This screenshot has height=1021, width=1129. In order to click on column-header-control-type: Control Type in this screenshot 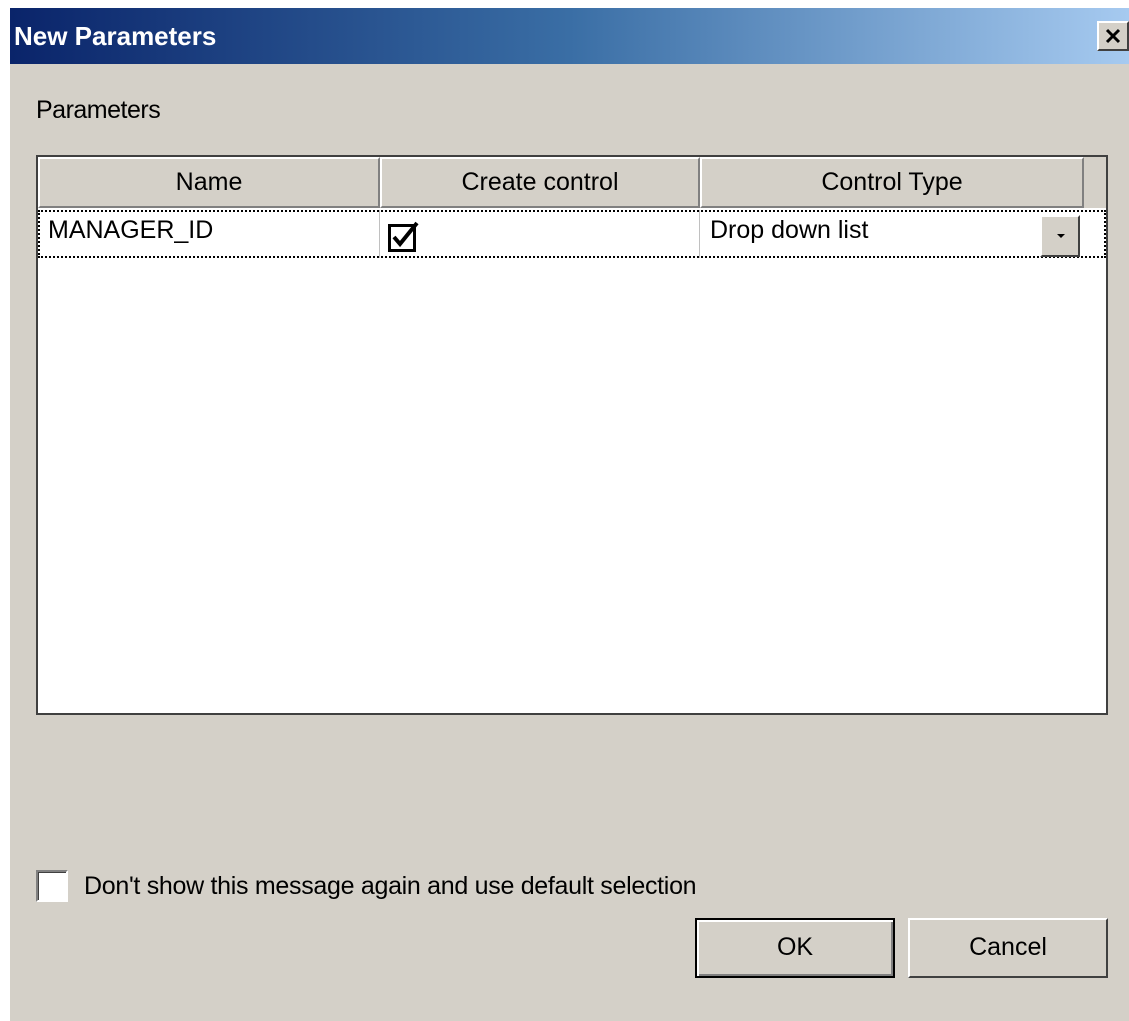, I will do `click(892, 182)`.